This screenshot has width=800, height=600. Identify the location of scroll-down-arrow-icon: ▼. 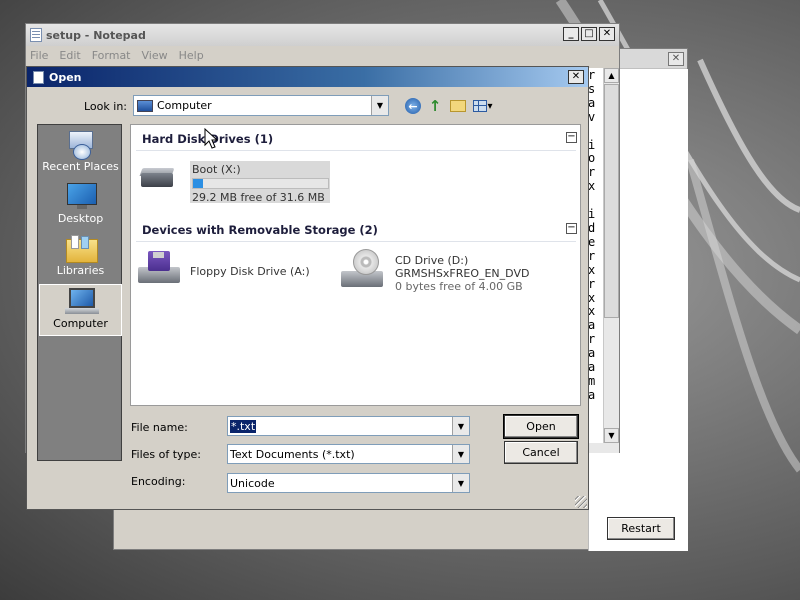
(611, 435).